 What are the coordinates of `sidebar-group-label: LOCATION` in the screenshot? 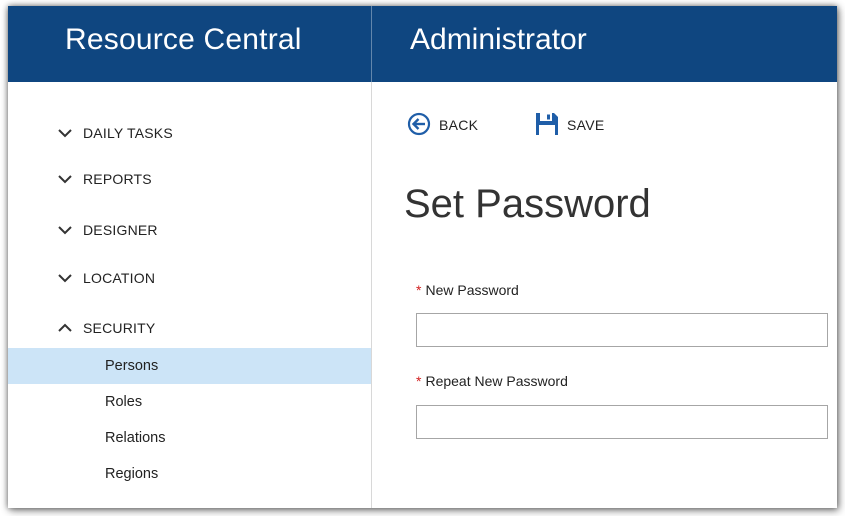 It's located at (119, 278).